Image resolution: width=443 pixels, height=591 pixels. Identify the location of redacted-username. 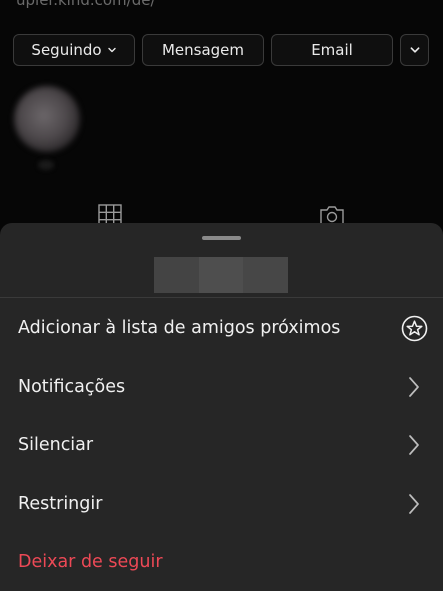
(221, 275).